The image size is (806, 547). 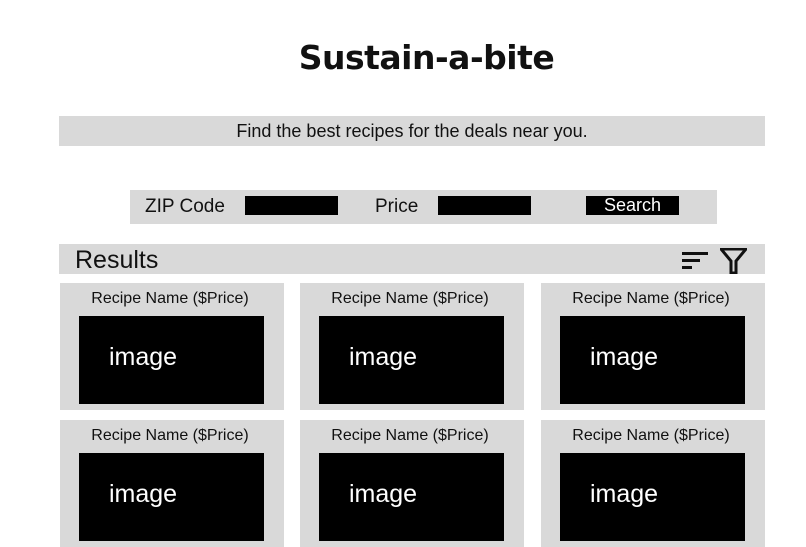 What do you see at coordinates (397, 206) in the screenshot?
I see `price-label: Price` at bounding box center [397, 206].